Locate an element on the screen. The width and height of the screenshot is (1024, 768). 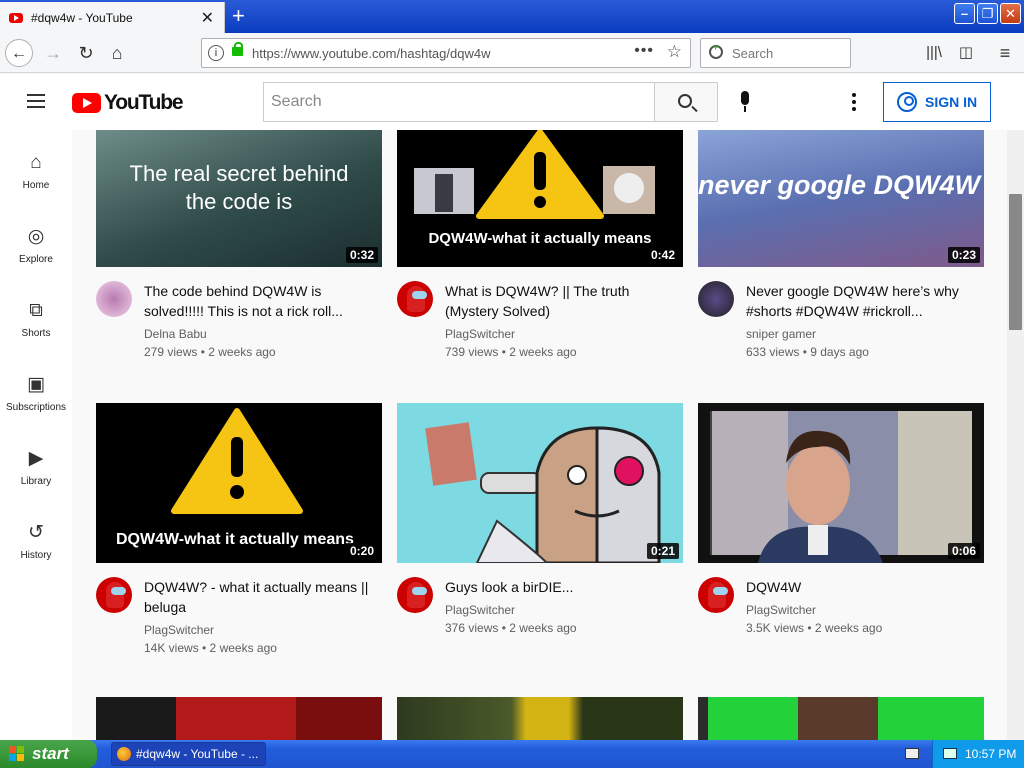
youtube-logo: YouTube is located at coordinates (128, 103).